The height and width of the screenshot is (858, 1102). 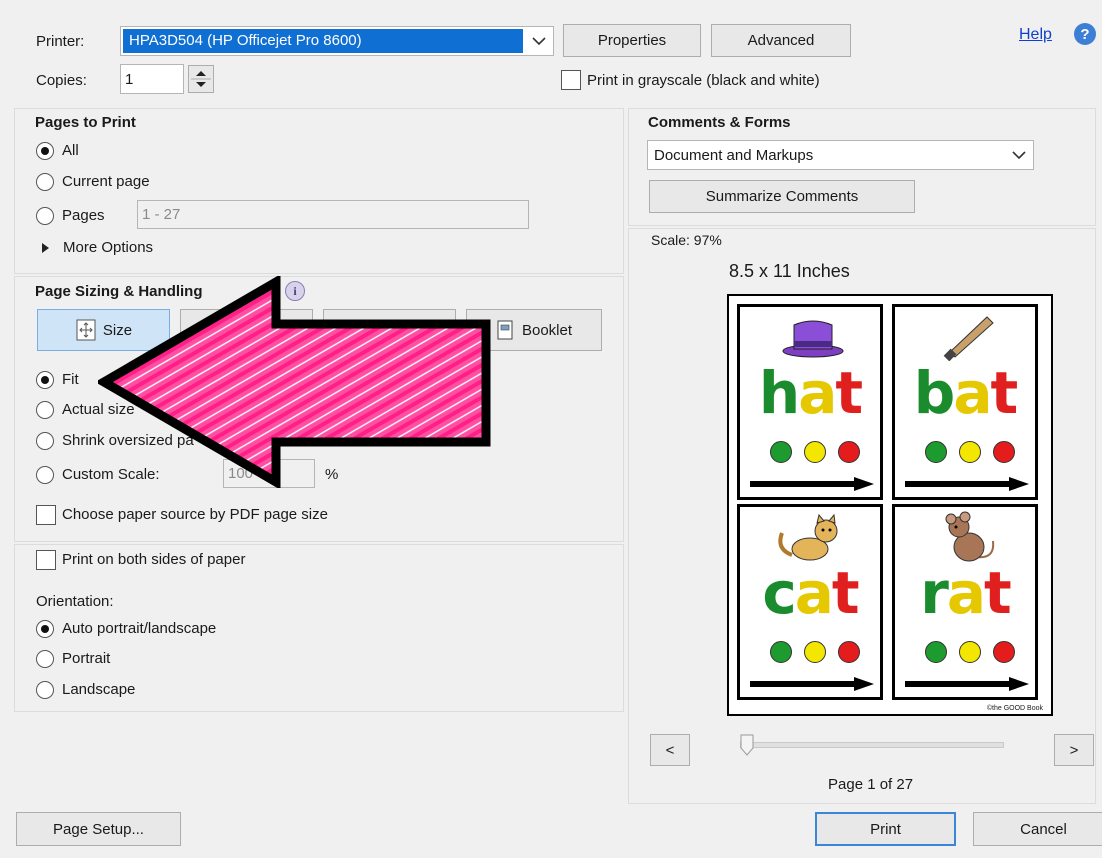 What do you see at coordinates (45, 182) in the screenshot?
I see `radio-current-page` at bounding box center [45, 182].